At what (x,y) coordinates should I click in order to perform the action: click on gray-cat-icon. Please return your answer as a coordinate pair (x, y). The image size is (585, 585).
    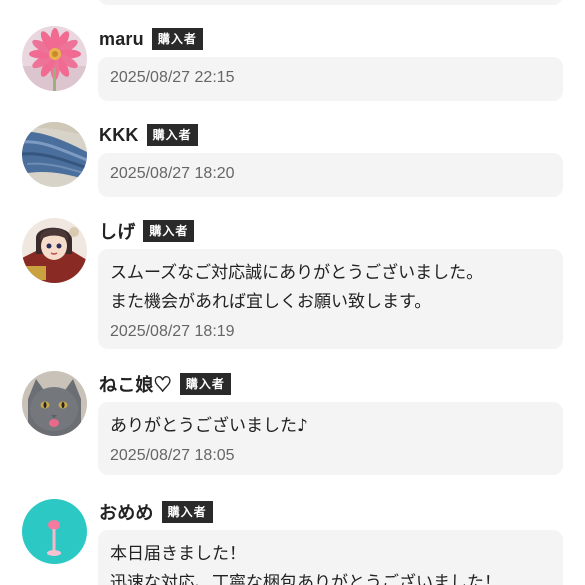
    Looking at the image, I should click on (54, 403).